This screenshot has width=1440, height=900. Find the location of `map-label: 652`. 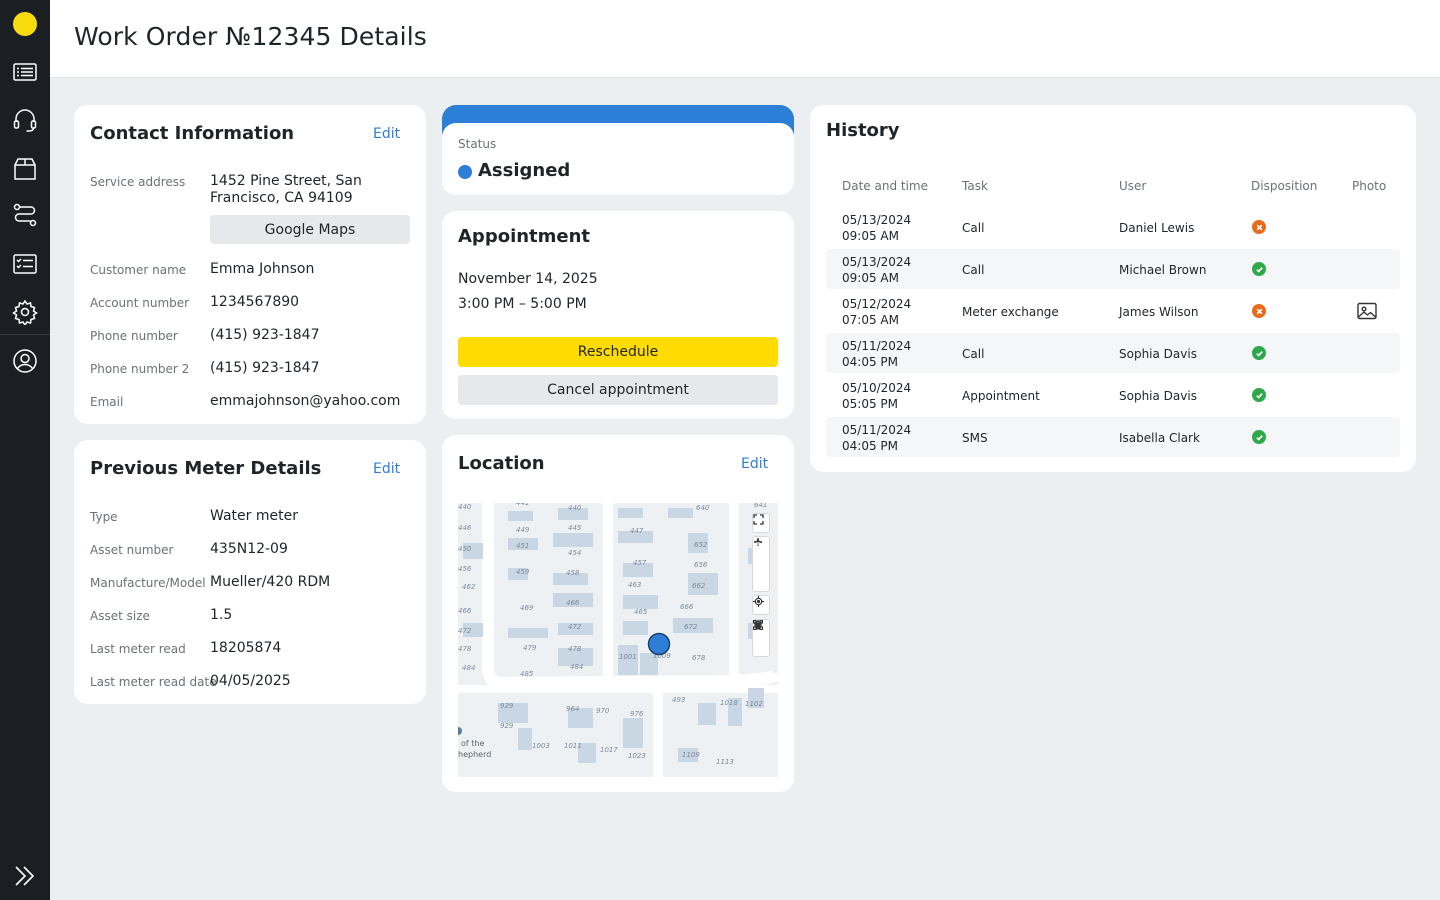

map-label: 652 is located at coordinates (701, 545).